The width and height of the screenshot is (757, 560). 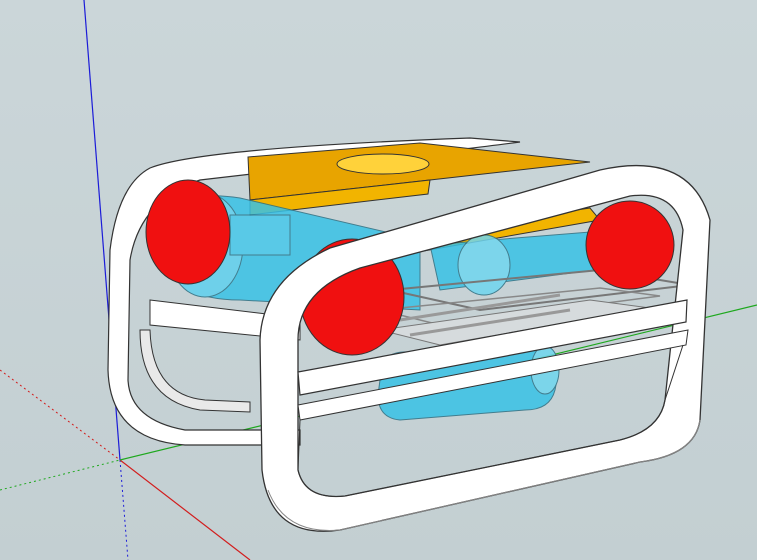 What do you see at coordinates (60, 475) in the screenshot?
I see `y-axis-green-dotted` at bounding box center [60, 475].